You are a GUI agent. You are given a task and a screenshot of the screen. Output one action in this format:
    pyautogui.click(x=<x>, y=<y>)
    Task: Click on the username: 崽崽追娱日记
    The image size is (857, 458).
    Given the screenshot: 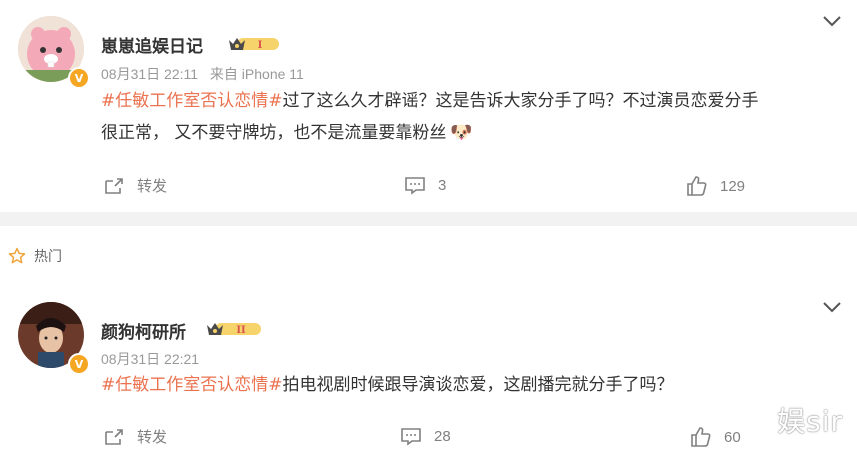 What is the action you would take?
    pyautogui.click(x=152, y=44)
    